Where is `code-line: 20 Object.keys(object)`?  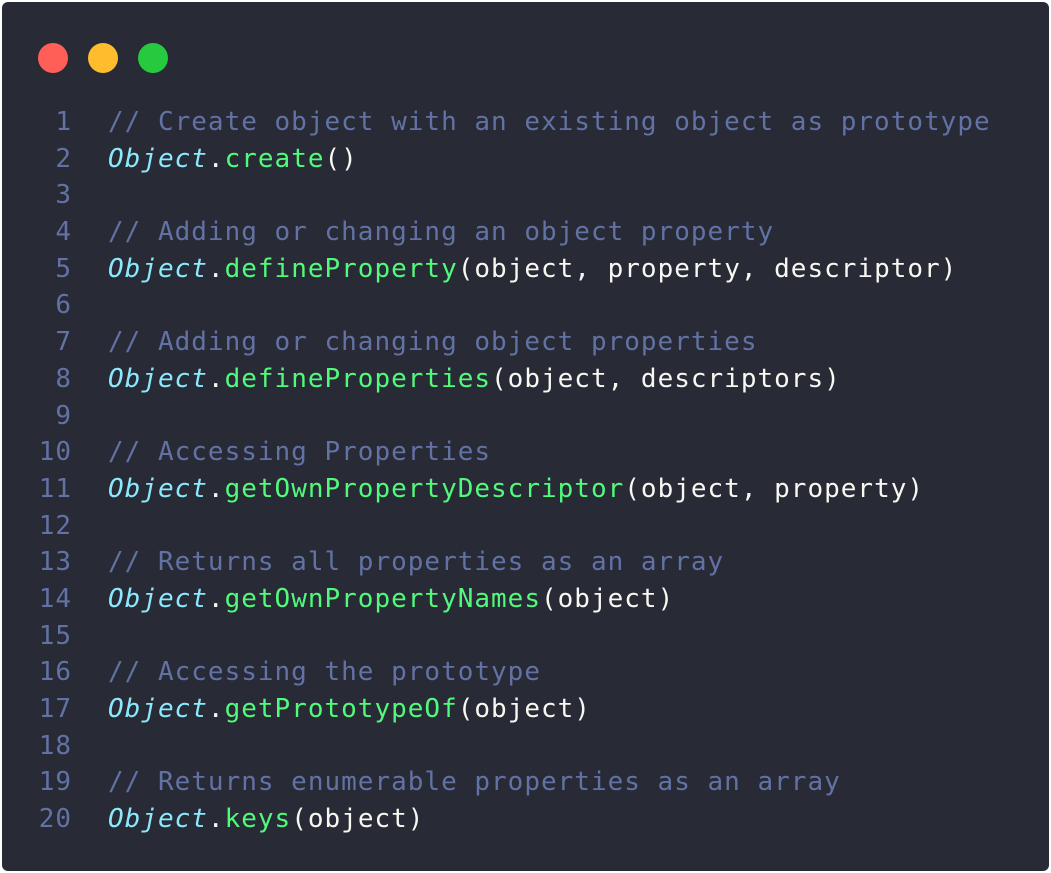
code-line: 20 Object.keys(object) is located at coordinates (525, 819).